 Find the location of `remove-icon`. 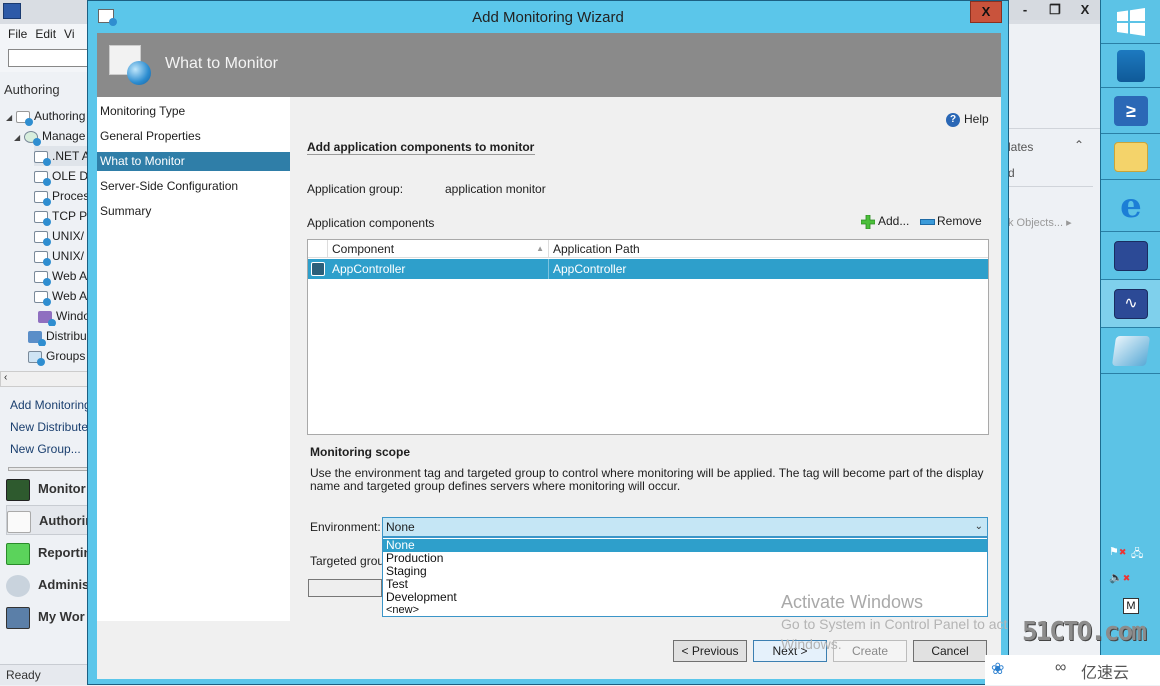

remove-icon is located at coordinates (927, 222).